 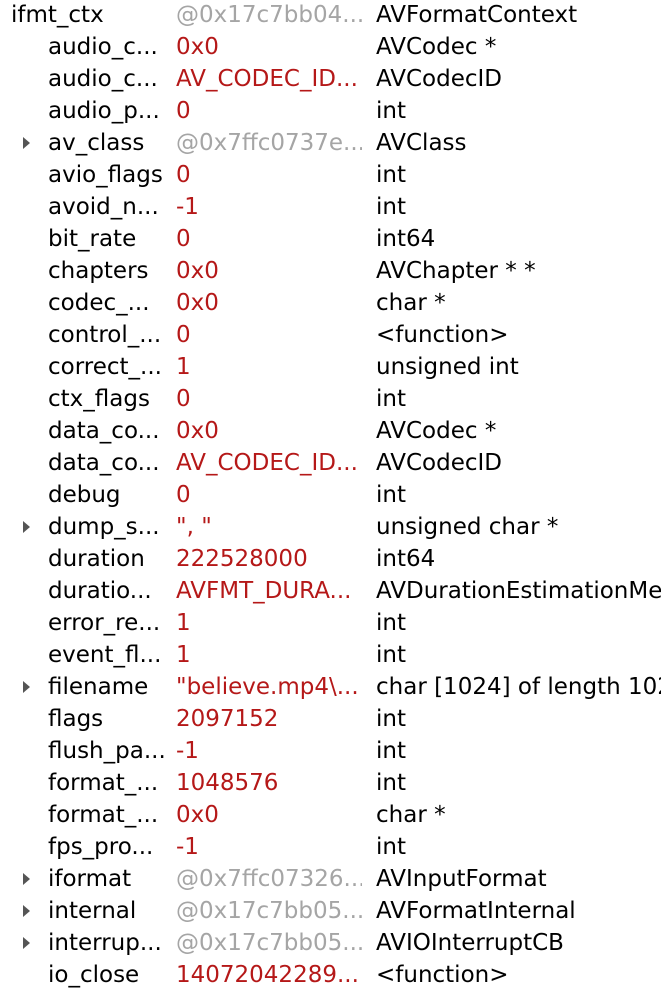 What do you see at coordinates (330, 272) in the screenshot?
I see `tree-row: chapters 0x0 AVChapter * *` at bounding box center [330, 272].